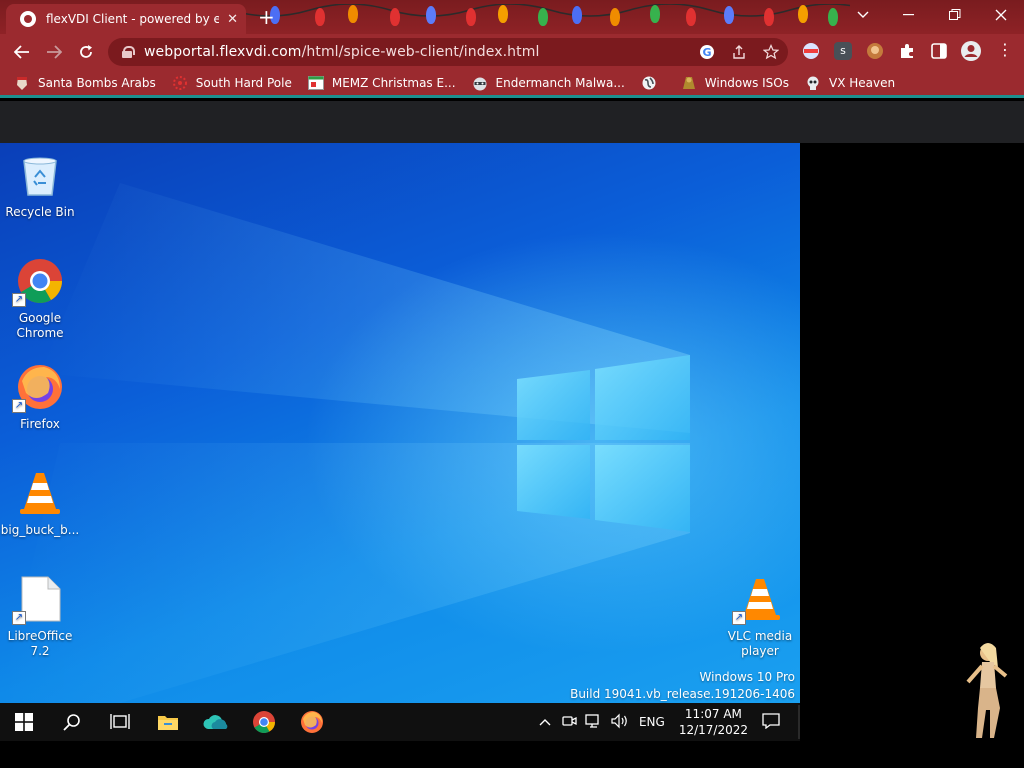 This screenshot has height=768, width=1024. What do you see at coordinates (939, 51) in the screenshot?
I see `side-panel-icon` at bounding box center [939, 51].